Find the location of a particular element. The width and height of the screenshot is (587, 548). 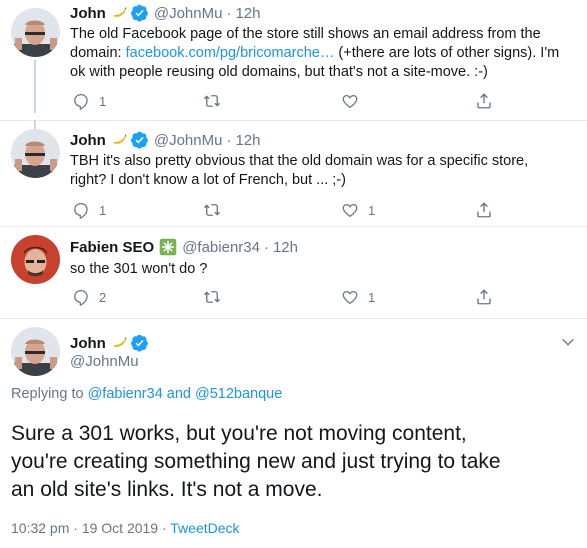

tweet-text-line: an old site's links. It's not a move. is located at coordinates (167, 489).